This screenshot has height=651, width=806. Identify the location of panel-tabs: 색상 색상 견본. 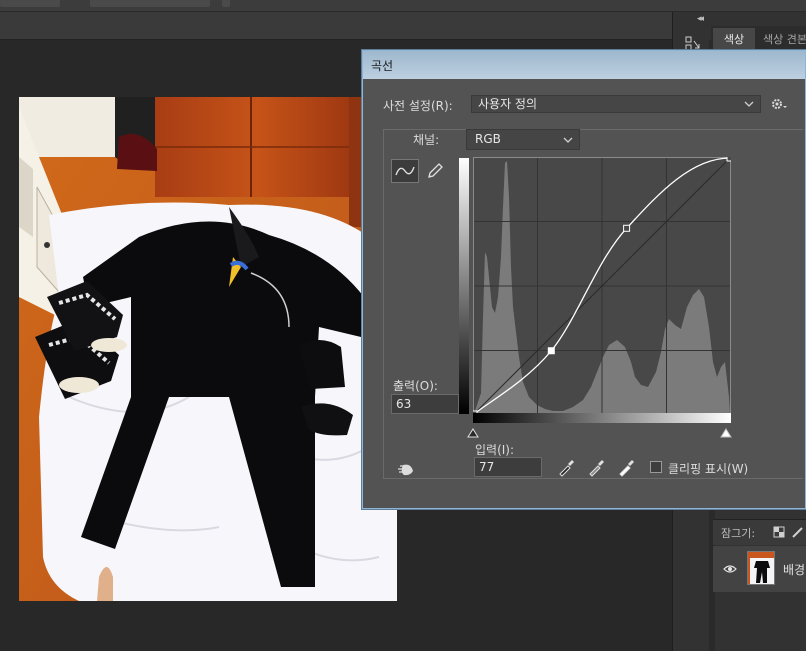
(758, 39).